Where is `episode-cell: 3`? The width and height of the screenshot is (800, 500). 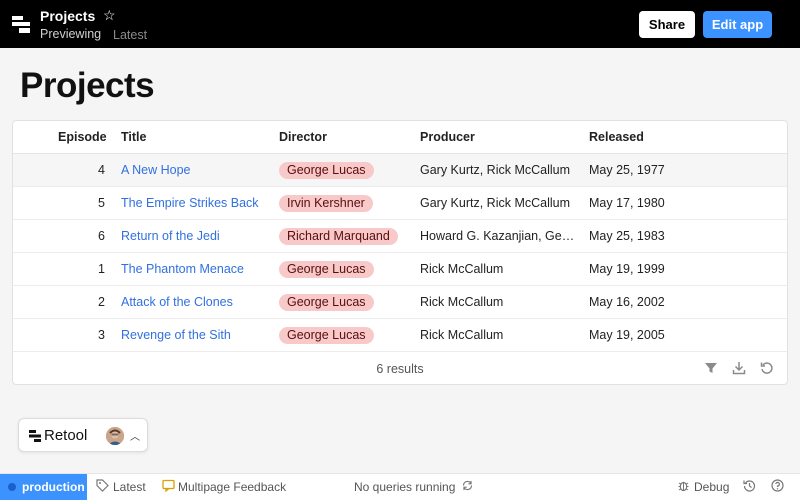
episode-cell: 3 is located at coordinates (101, 335).